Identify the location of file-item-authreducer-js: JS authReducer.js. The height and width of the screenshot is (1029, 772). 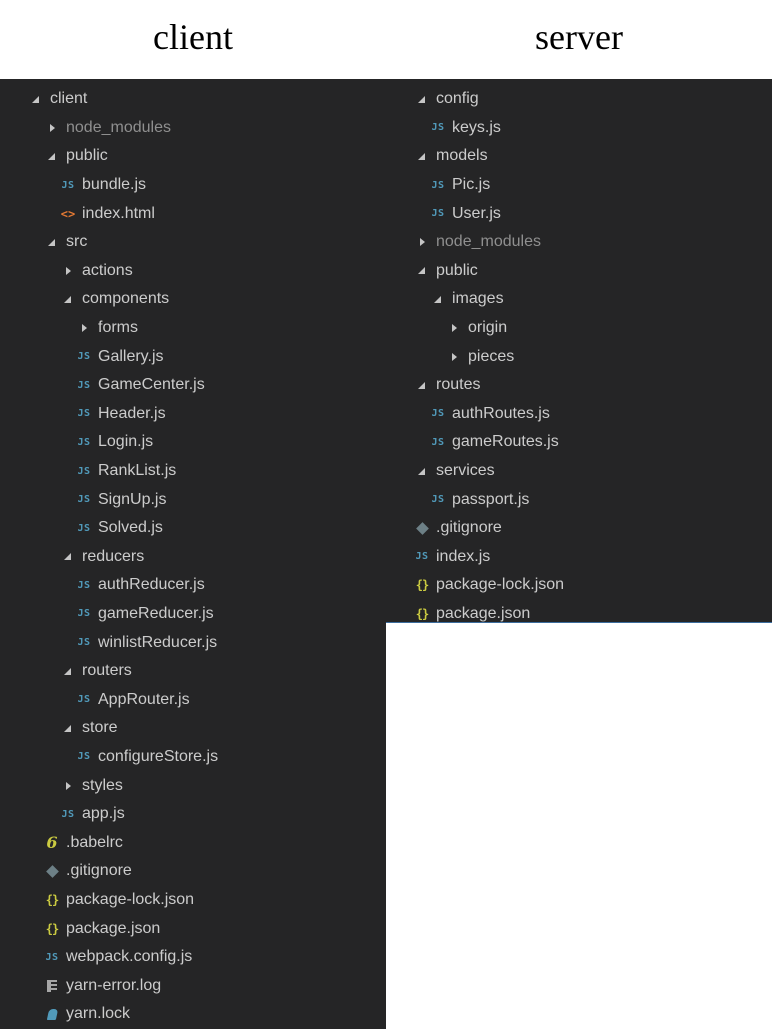
(193, 585).